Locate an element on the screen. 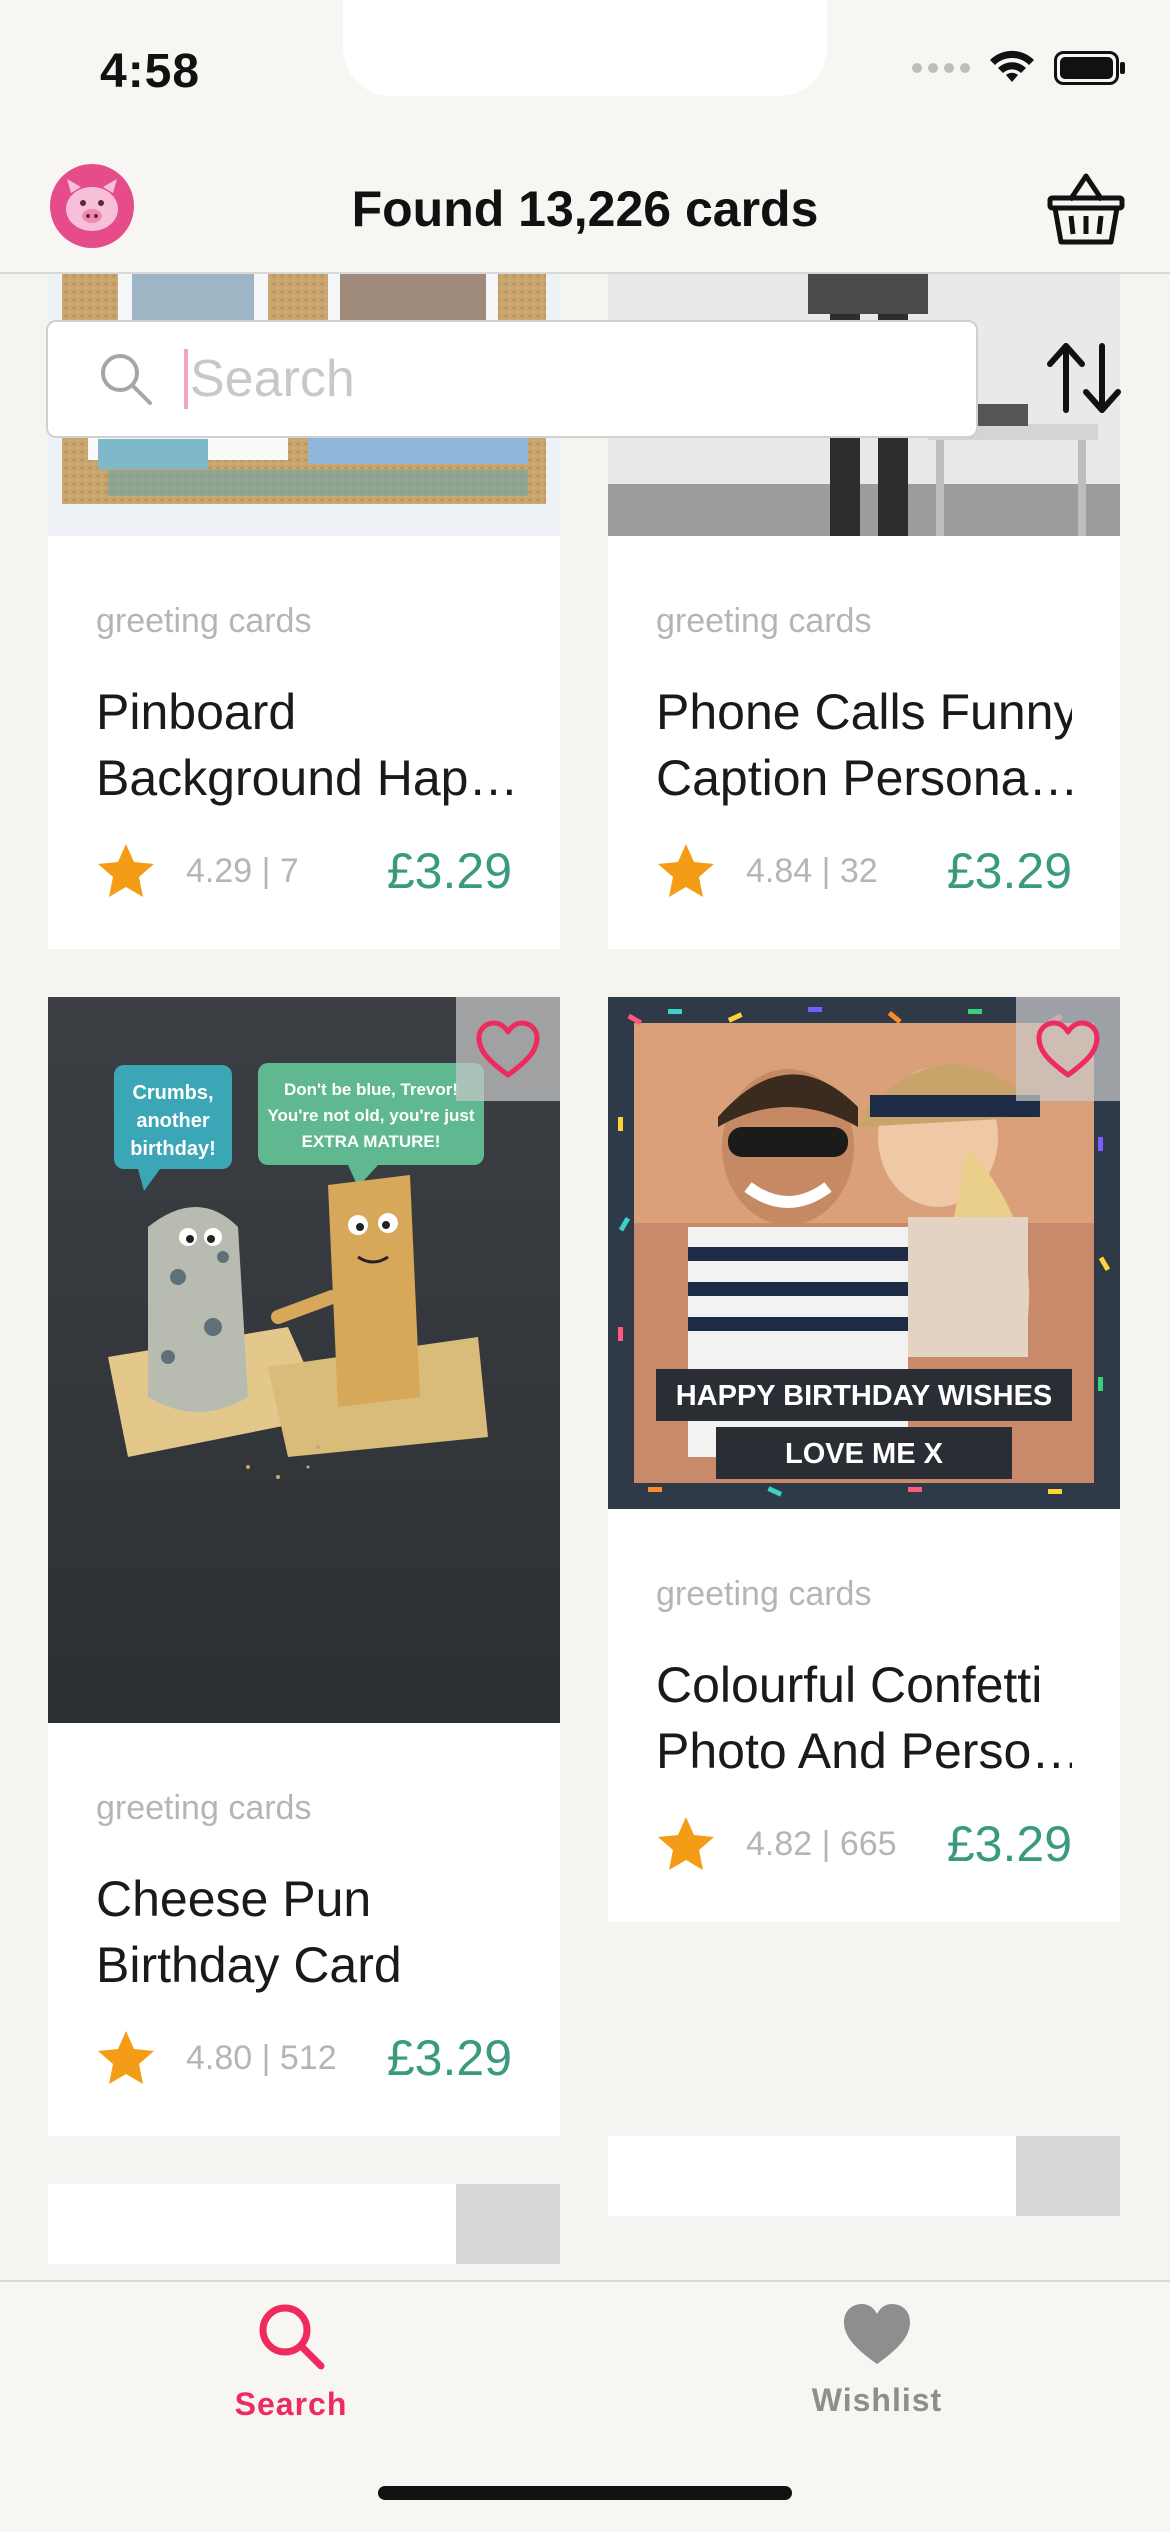 This screenshot has width=1170, height=2532. tab-search: Search is located at coordinates (291, 2361).